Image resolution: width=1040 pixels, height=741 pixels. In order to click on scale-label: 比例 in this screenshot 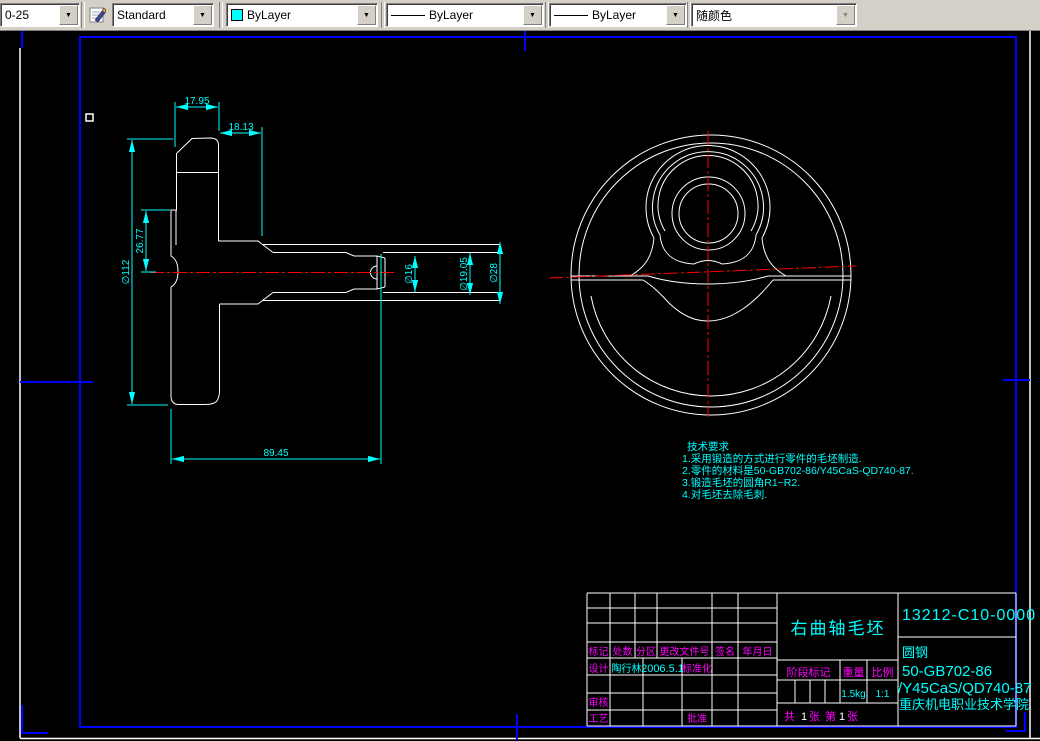, I will do `click(883, 672)`.